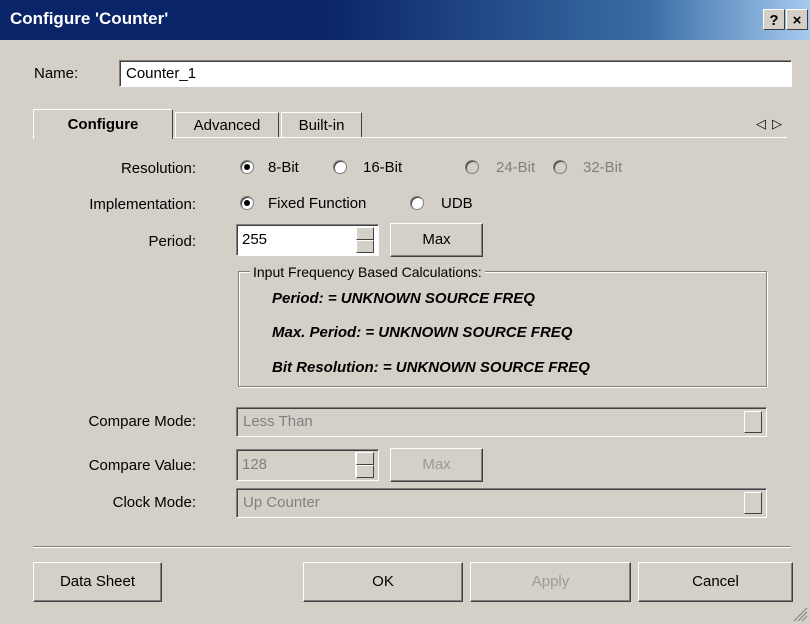  I want to click on radio-24-bit, so click(472, 167).